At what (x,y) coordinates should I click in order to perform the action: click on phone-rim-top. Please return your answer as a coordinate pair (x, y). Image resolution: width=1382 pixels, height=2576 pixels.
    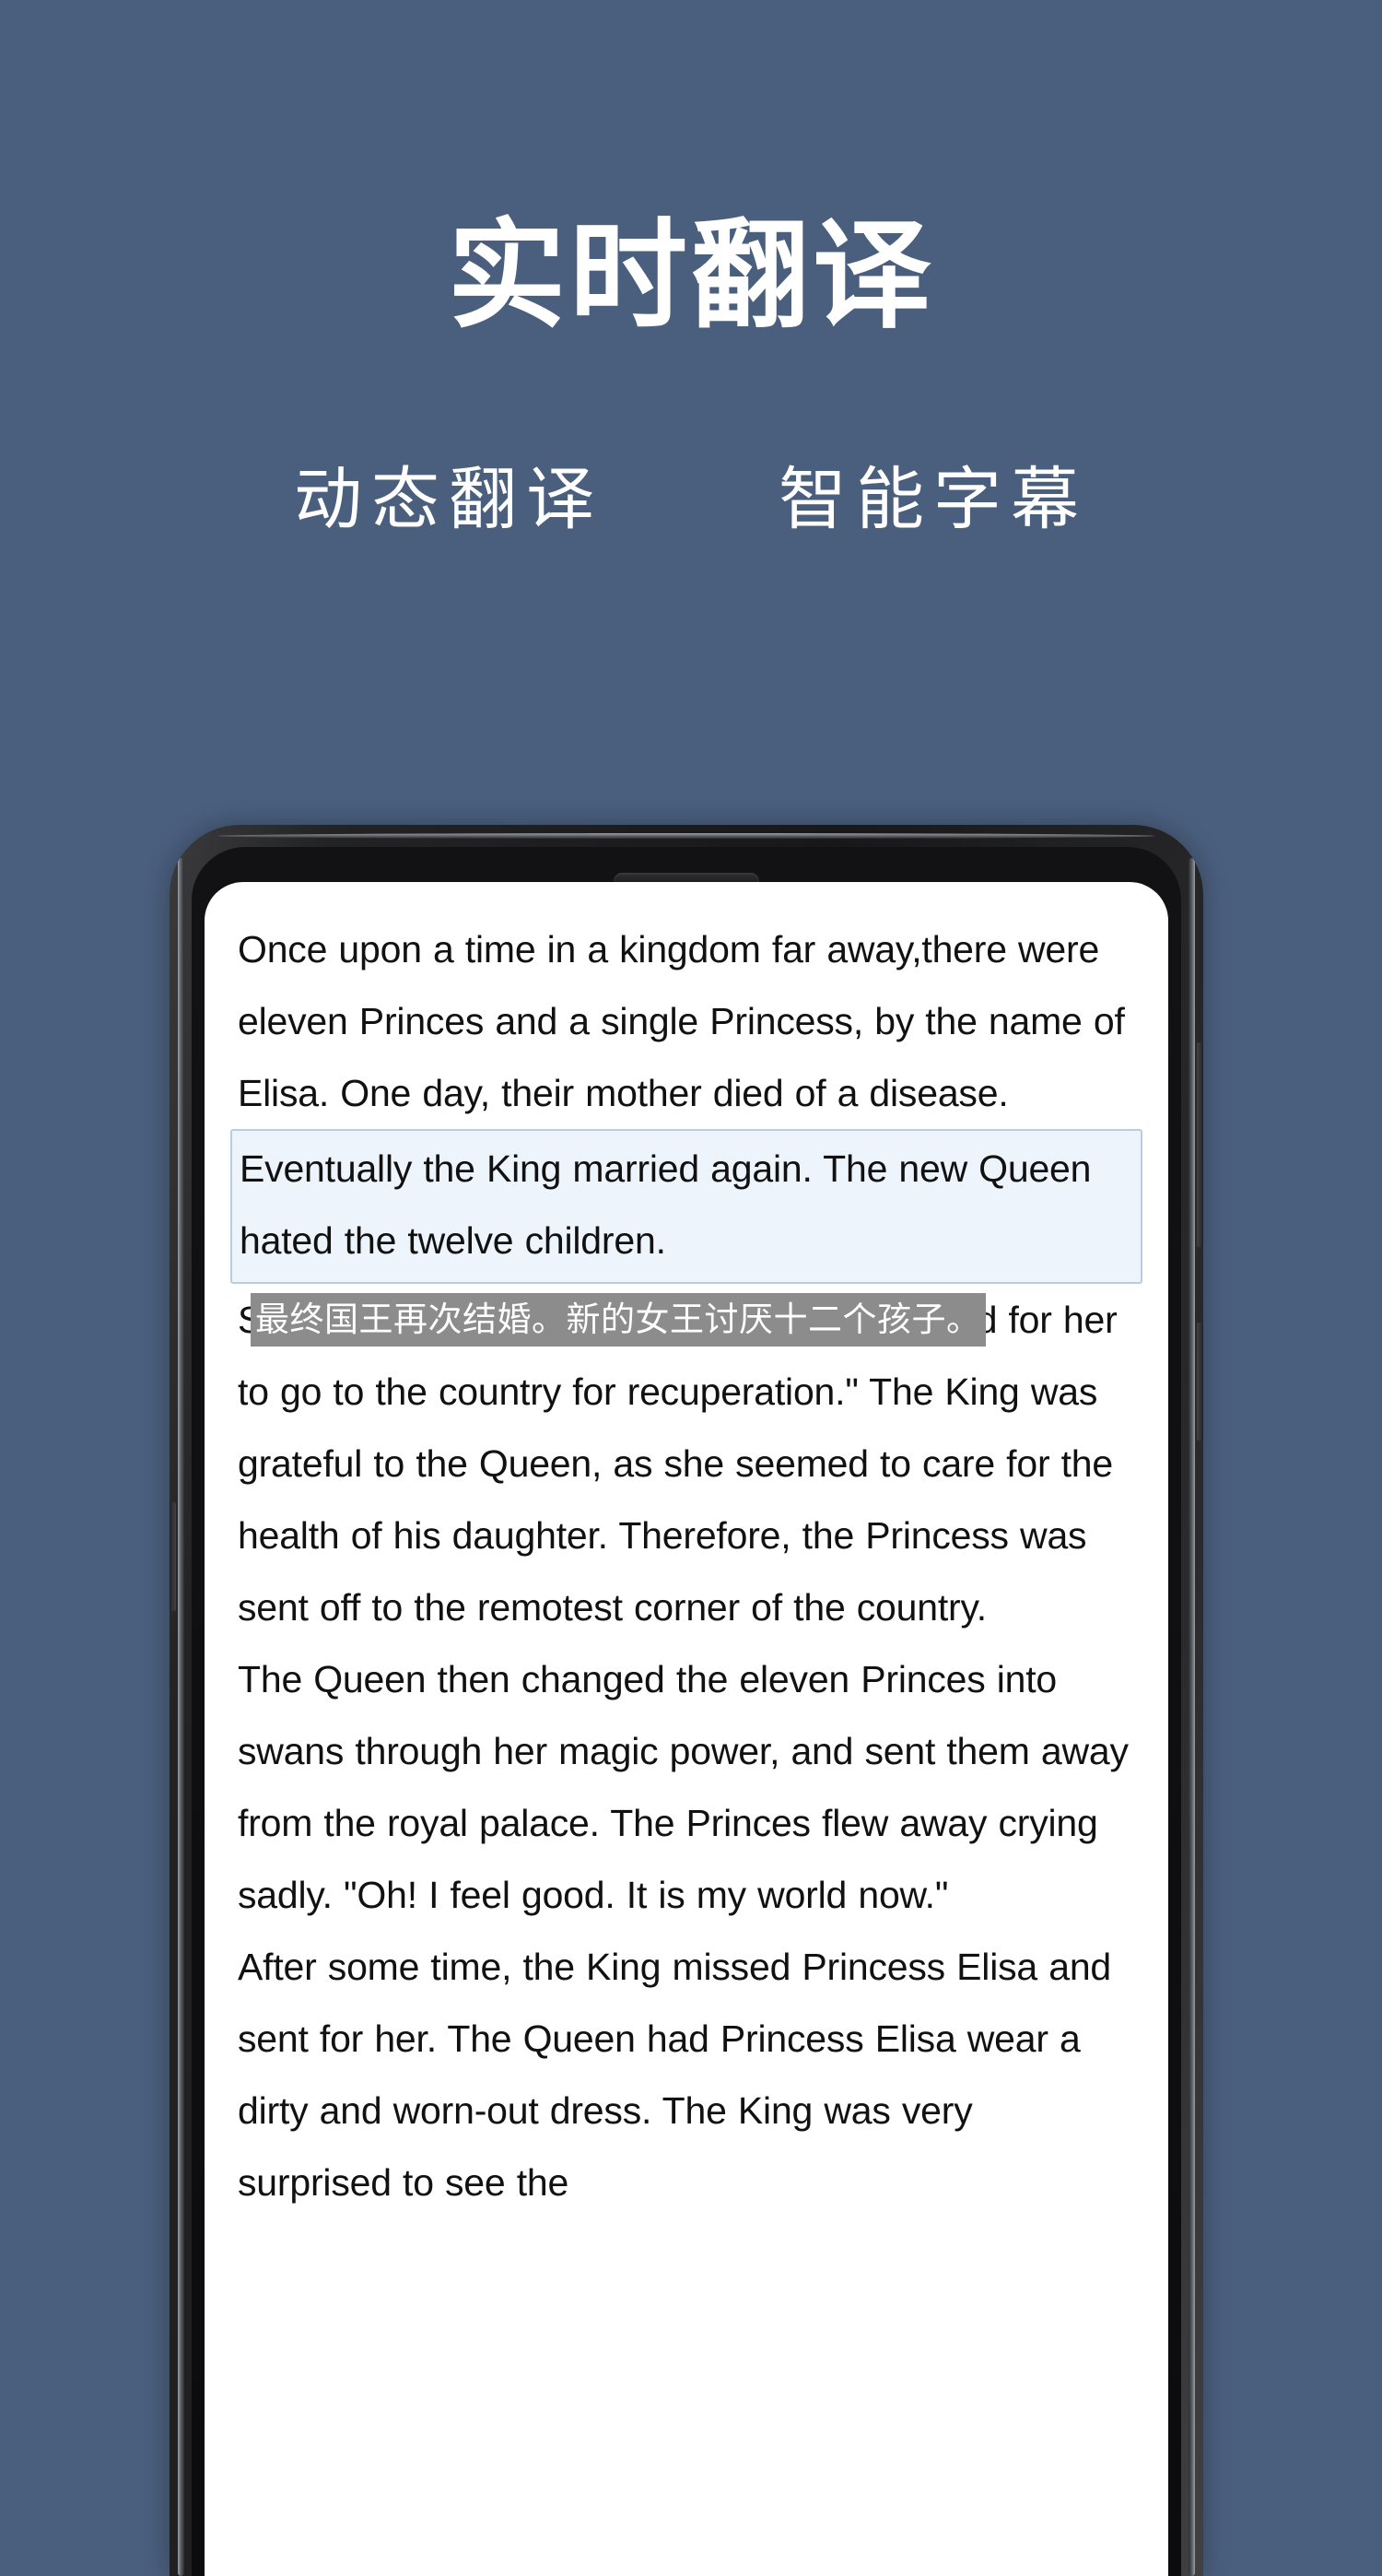
    Looking at the image, I should click on (686, 836).